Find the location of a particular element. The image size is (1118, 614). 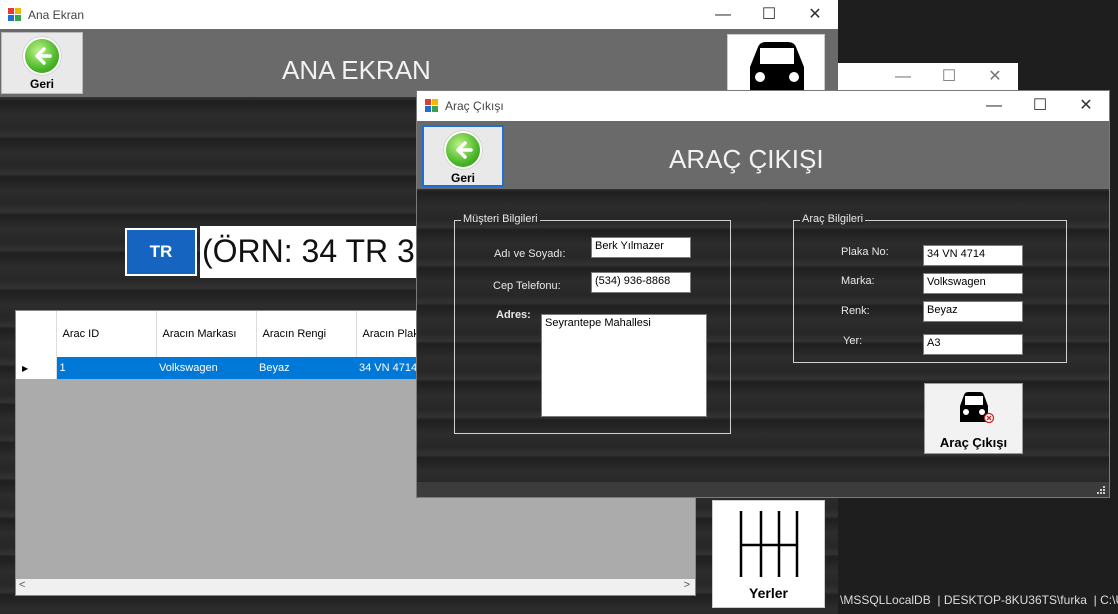

grid-column-header: Arac ID is located at coordinates (106, 334).